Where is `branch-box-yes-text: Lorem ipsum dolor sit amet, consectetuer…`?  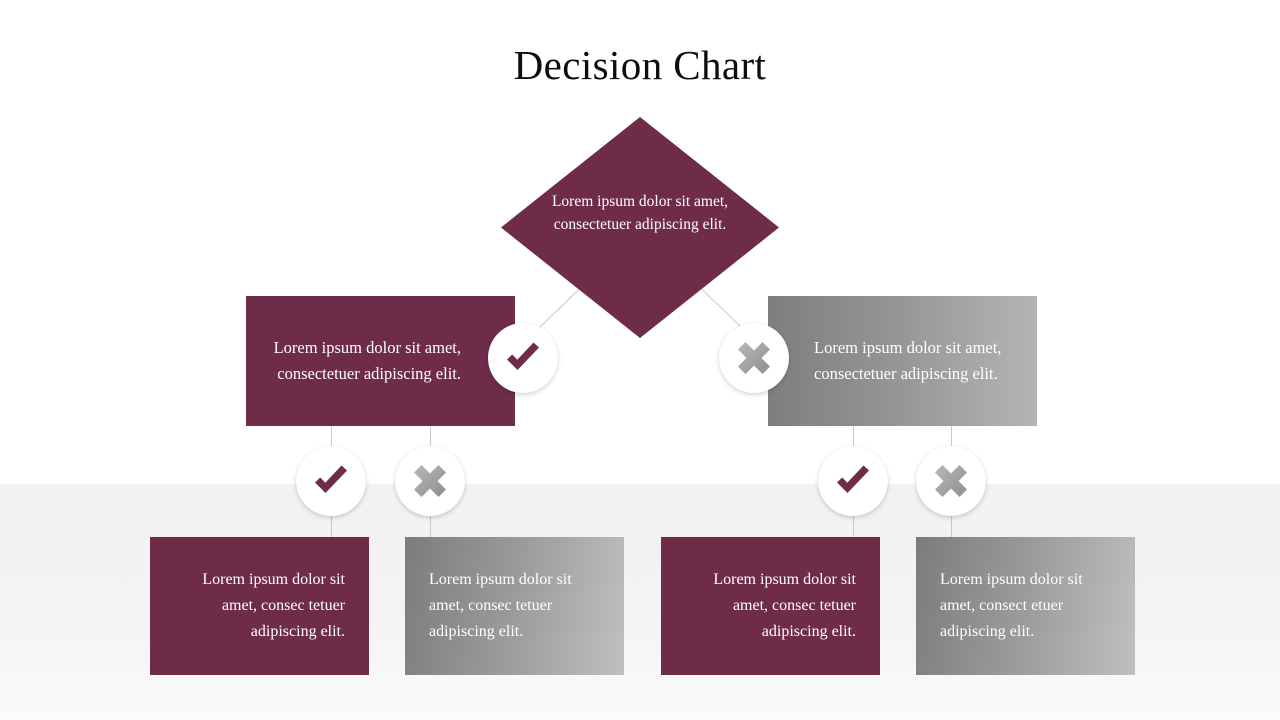
branch-box-yes-text: Lorem ipsum dolor sit amet, consectetuer… is located at coordinates (367, 360).